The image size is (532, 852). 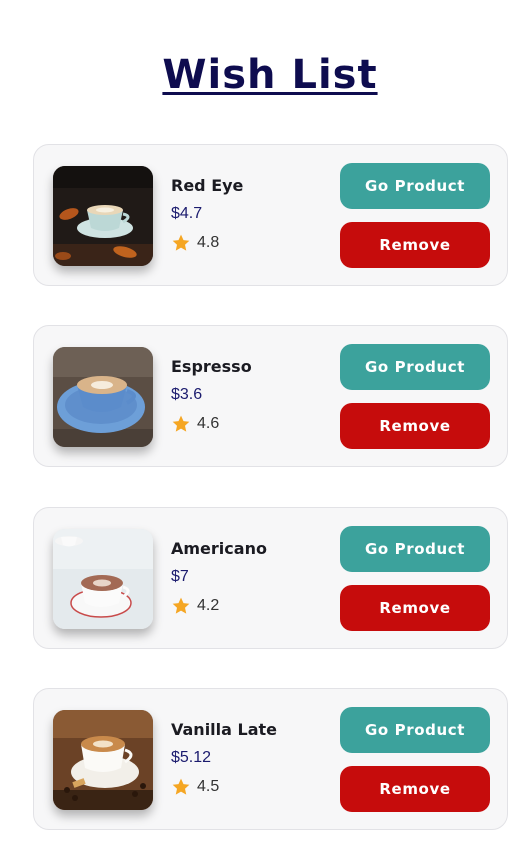 What do you see at coordinates (187, 213) in the screenshot?
I see `product-price: $4.7` at bounding box center [187, 213].